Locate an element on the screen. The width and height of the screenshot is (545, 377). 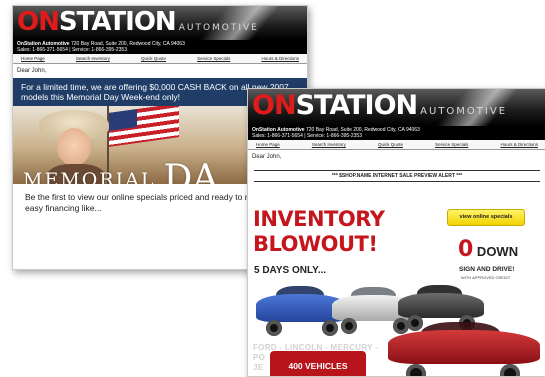
zero-down-offer: 0 DOWN is located at coordinates (488, 249).